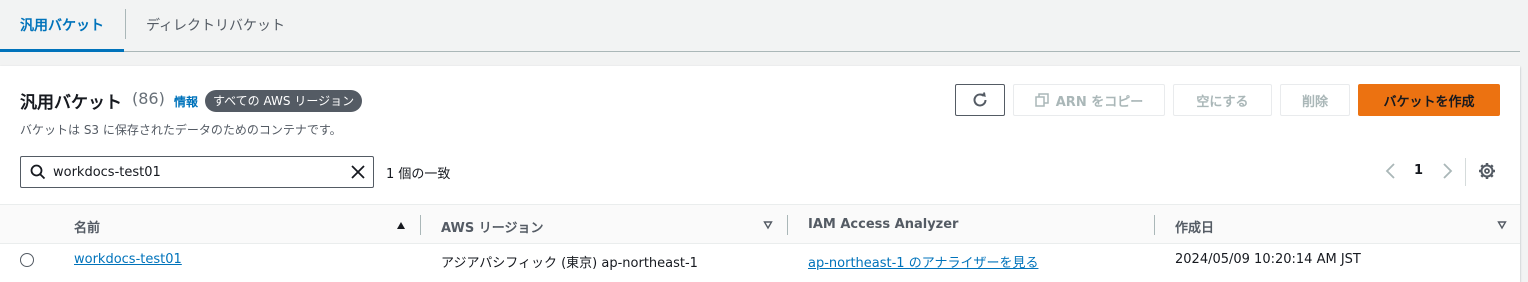 This screenshot has height=282, width=1528. What do you see at coordinates (38, 172) in the screenshot?
I see `search-icon` at bounding box center [38, 172].